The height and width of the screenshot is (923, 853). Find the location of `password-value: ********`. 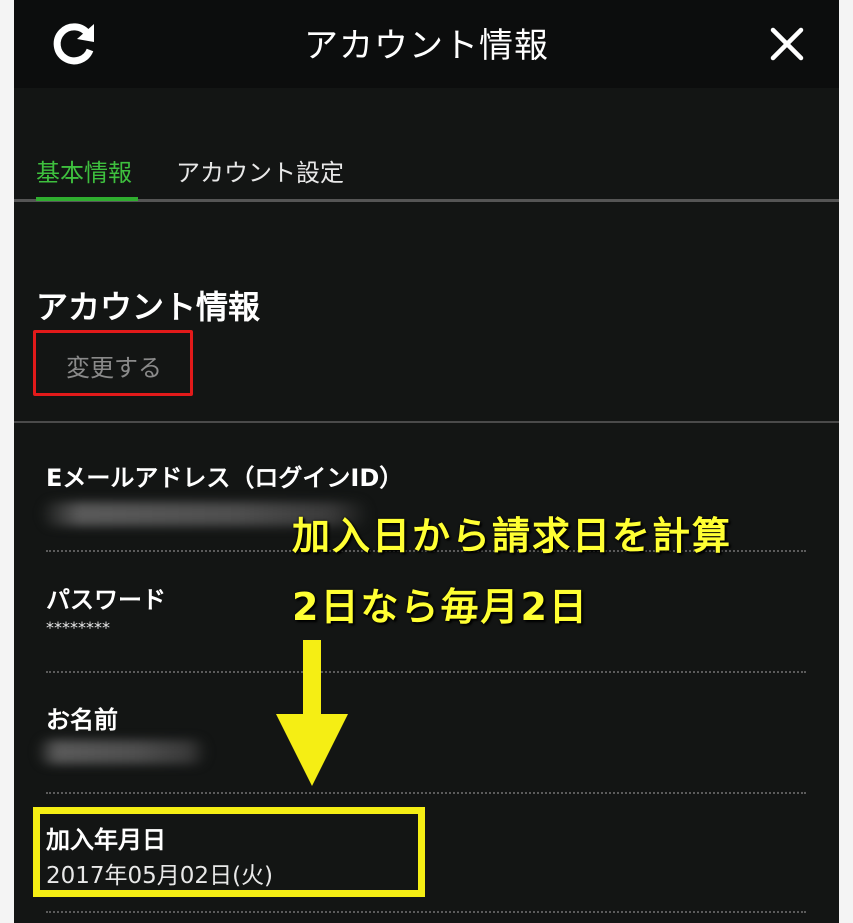

password-value: ******** is located at coordinates (78, 627).